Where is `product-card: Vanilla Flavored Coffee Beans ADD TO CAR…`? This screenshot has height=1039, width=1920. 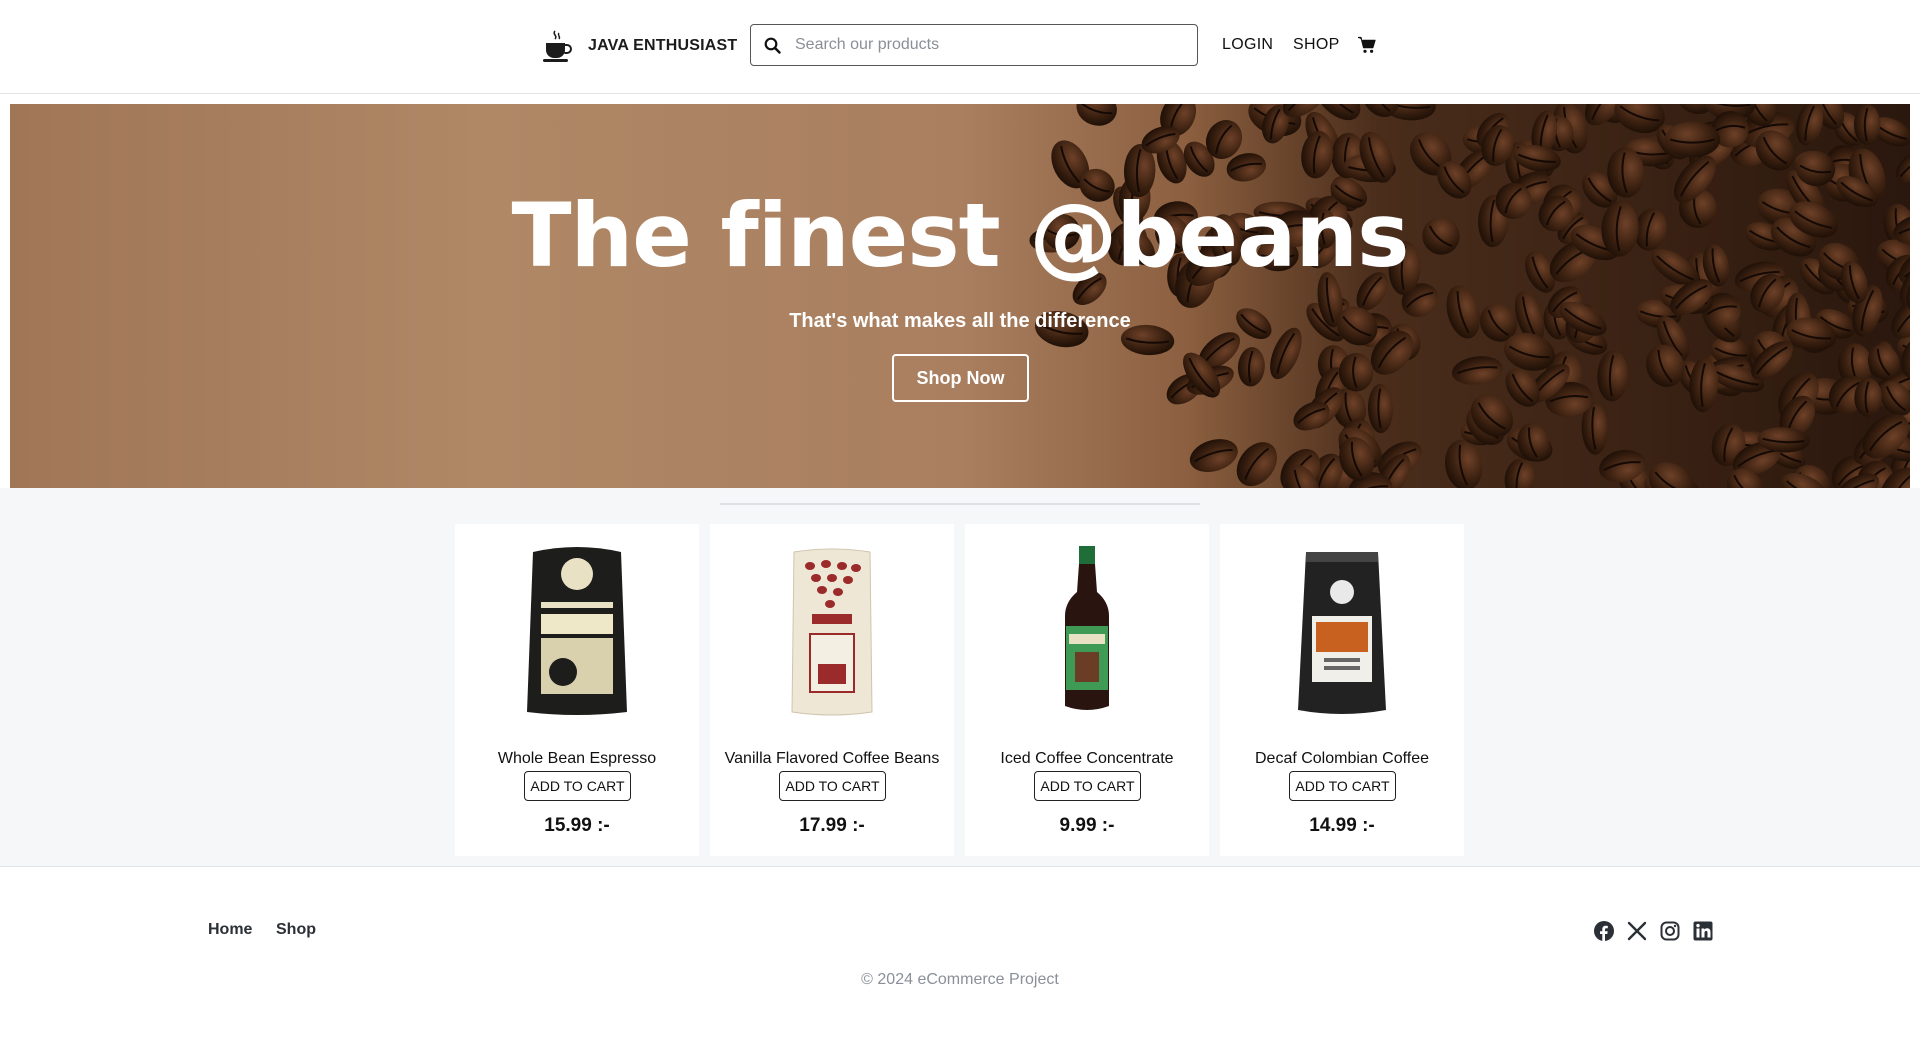
product-card: Vanilla Flavored Coffee Beans ADD TO CAR… is located at coordinates (832, 690).